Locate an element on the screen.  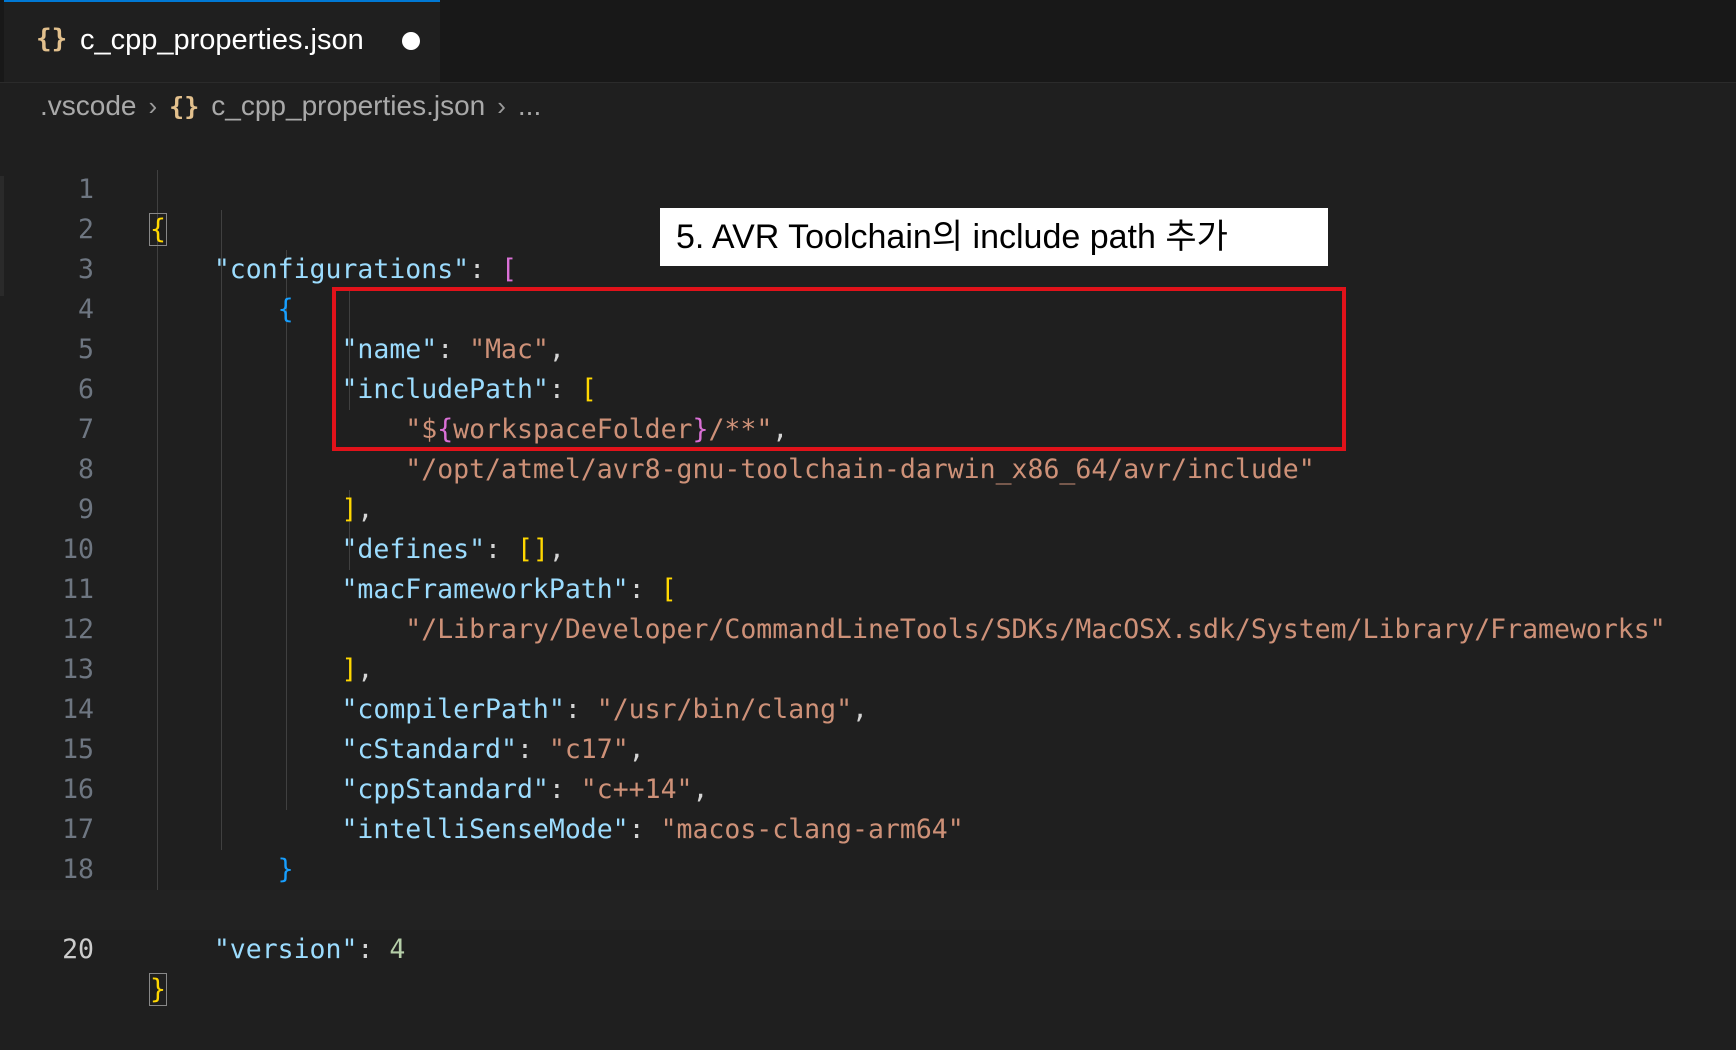
code-line: 9 "defines": [], is located at coordinates (868, 507).